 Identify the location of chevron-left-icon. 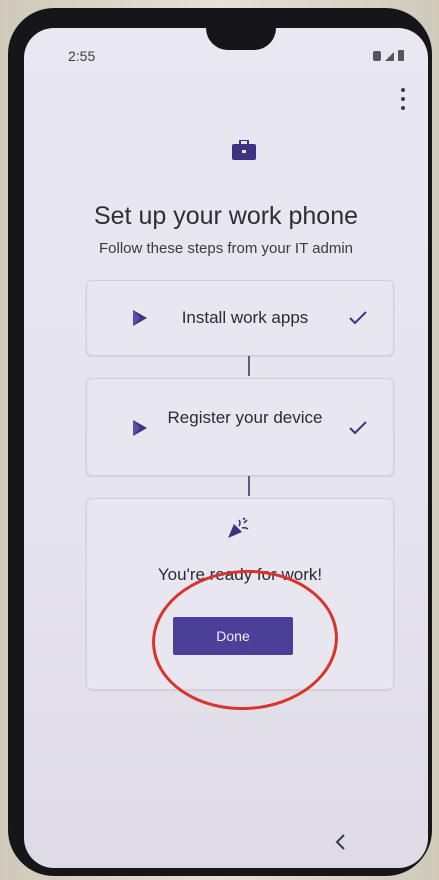
(340, 842).